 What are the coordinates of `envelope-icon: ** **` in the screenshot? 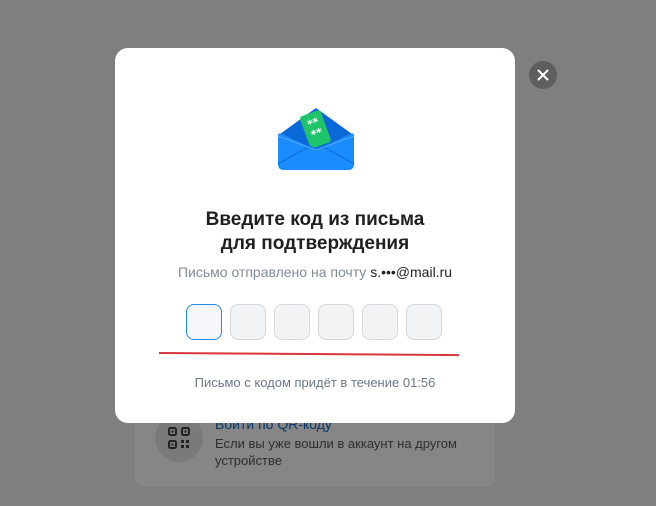 It's located at (316, 139).